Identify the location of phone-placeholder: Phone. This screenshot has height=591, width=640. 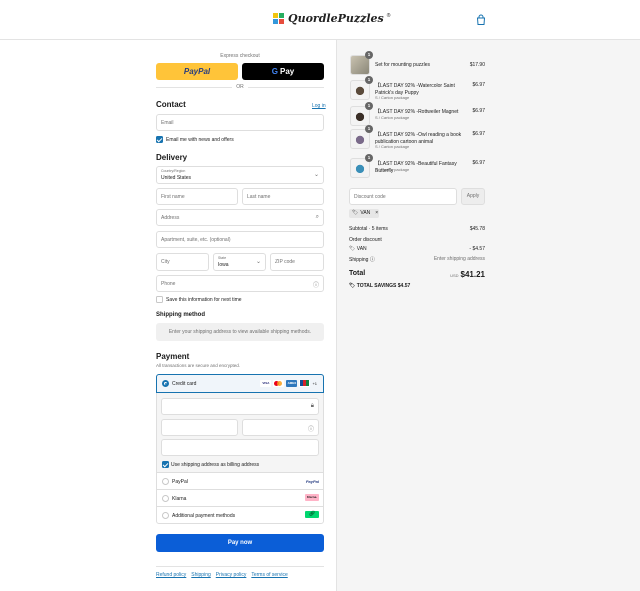
(168, 284).